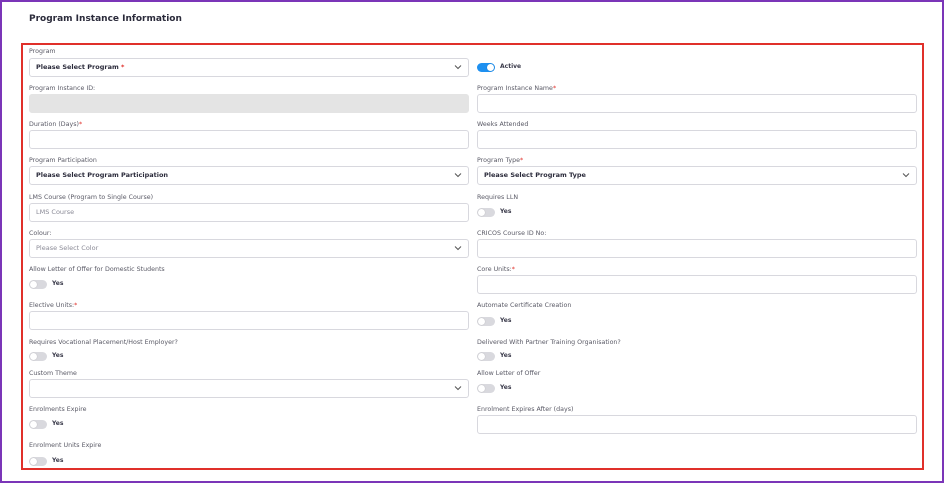  Describe the element at coordinates (486, 212) in the screenshot. I see `requires-lln-toggle` at that location.